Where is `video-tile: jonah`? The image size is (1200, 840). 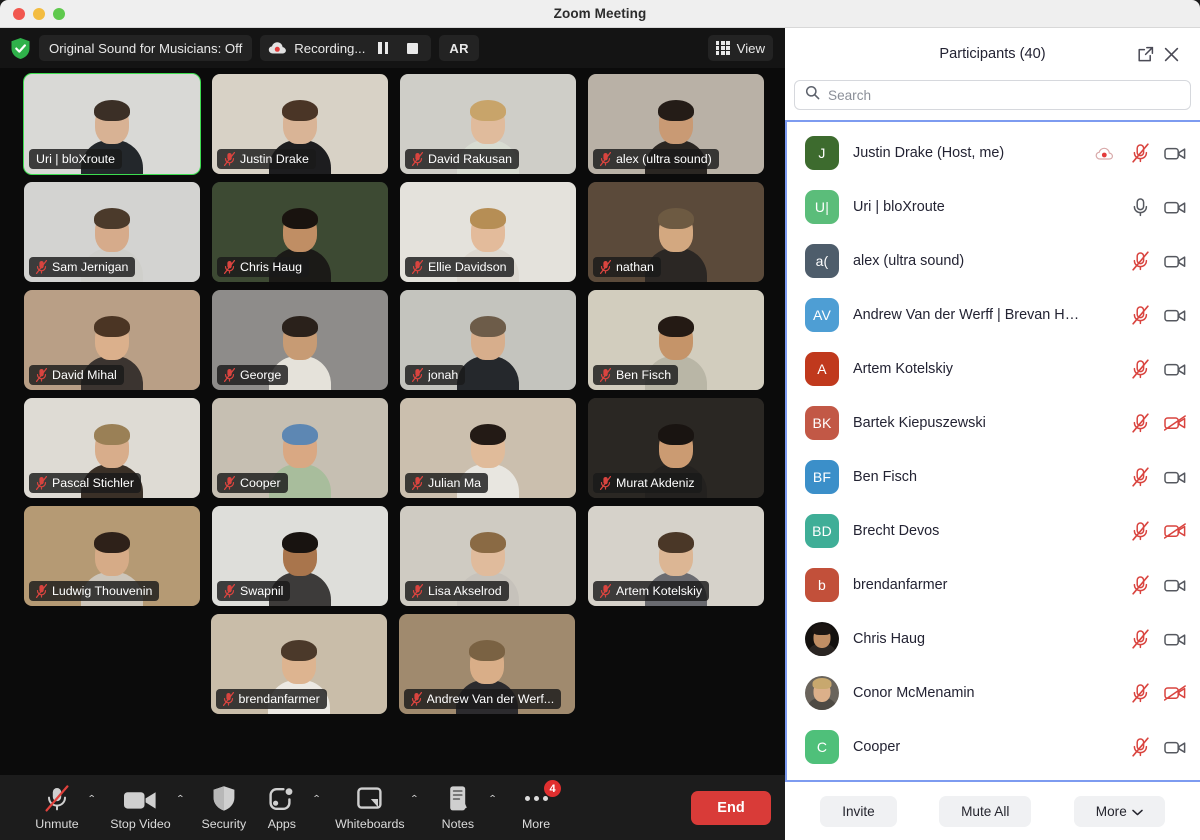 video-tile: jonah is located at coordinates (488, 340).